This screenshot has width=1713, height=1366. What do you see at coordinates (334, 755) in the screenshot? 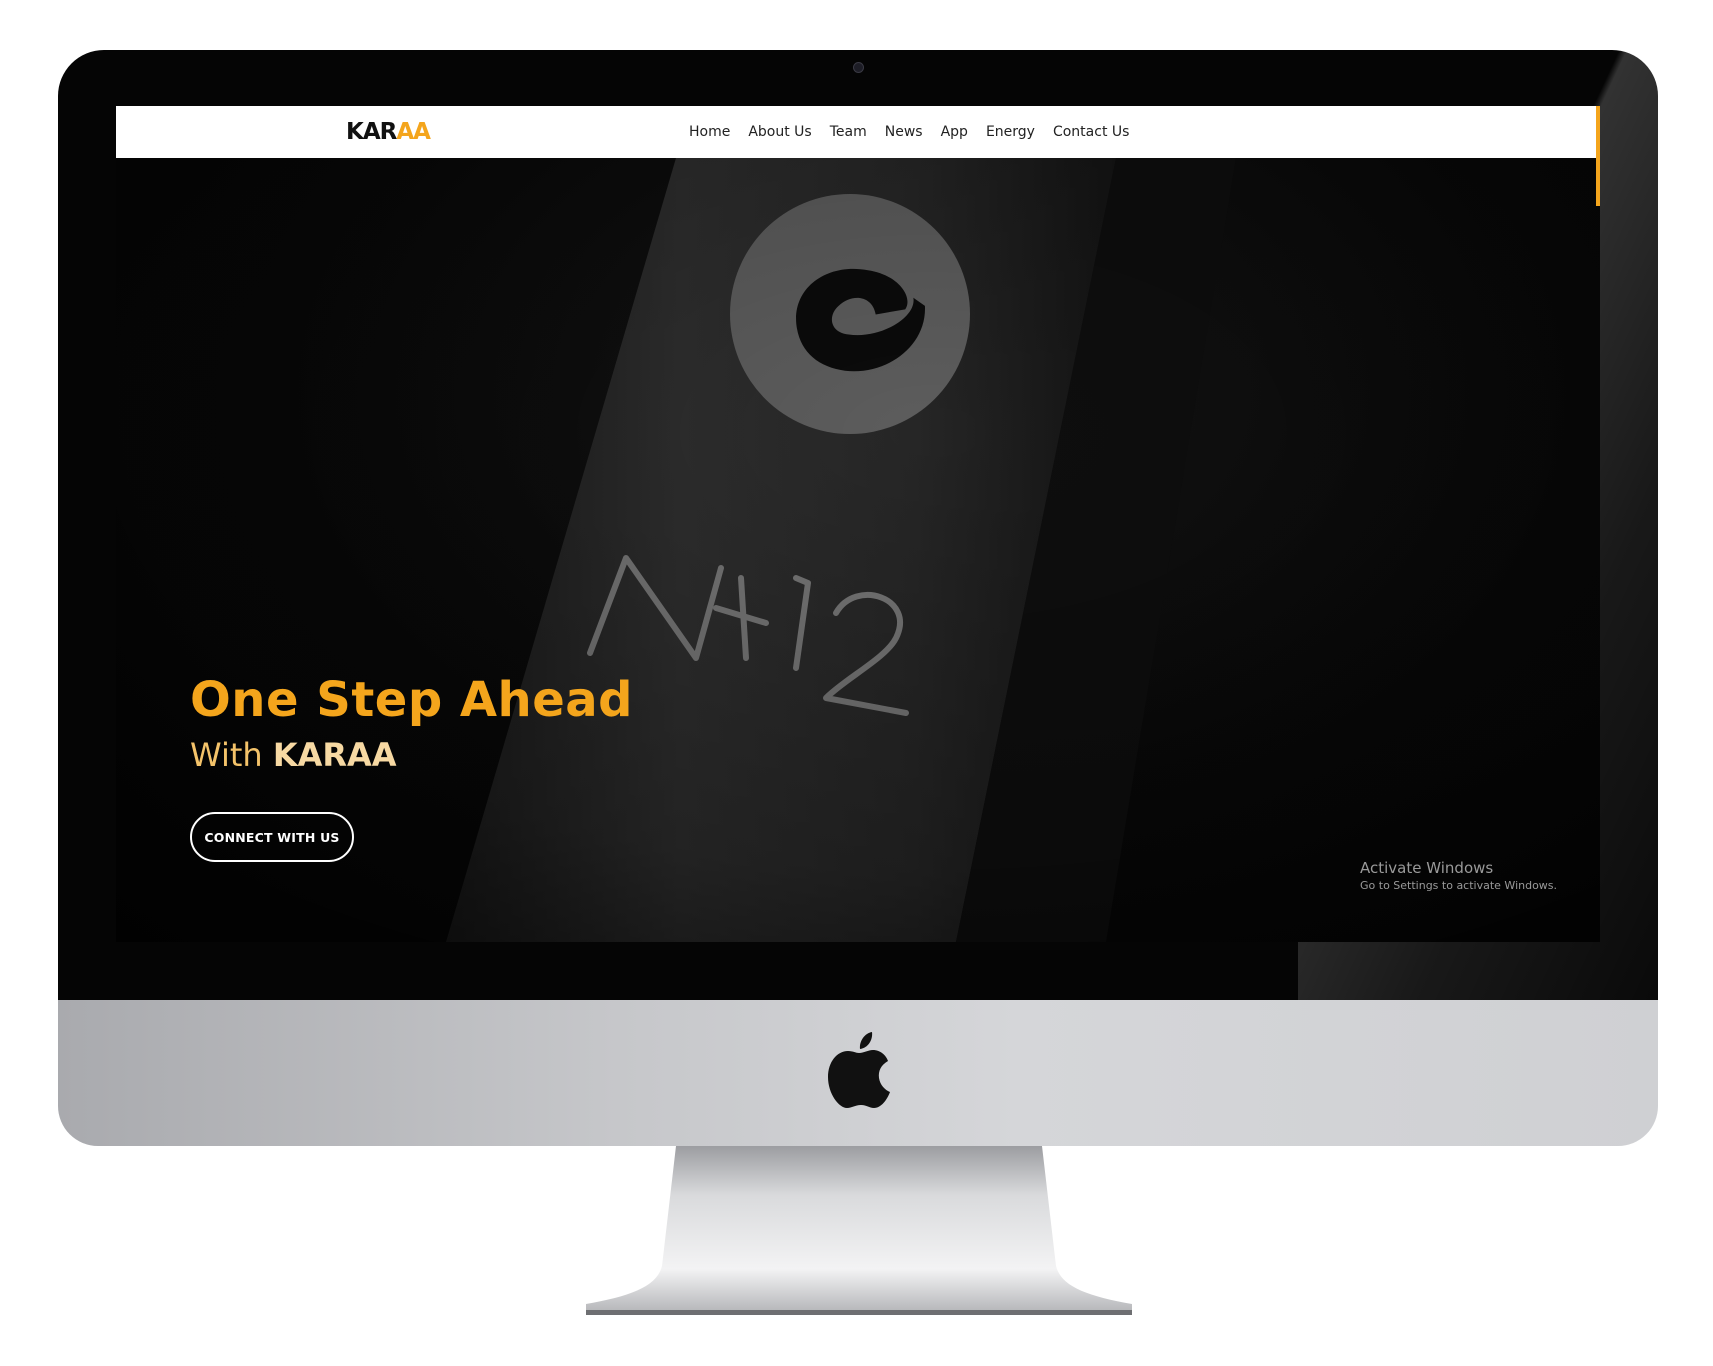
I see `hero-subline-brand: KARAA` at bounding box center [334, 755].